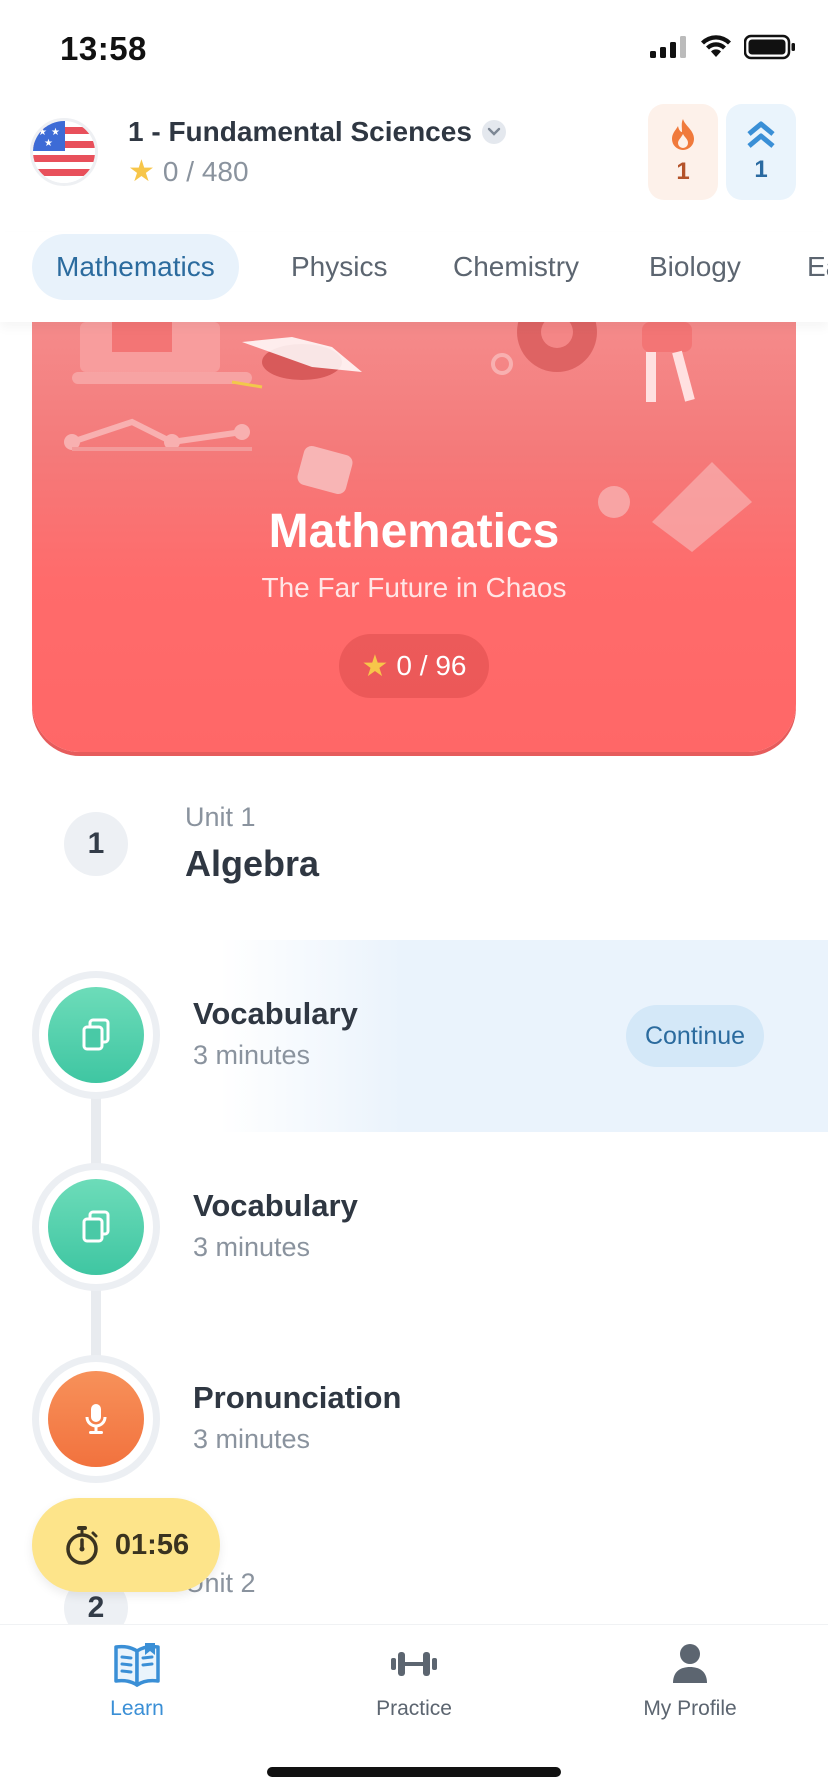 The width and height of the screenshot is (828, 1792). I want to click on tab-physics: Physics, so click(339, 267).